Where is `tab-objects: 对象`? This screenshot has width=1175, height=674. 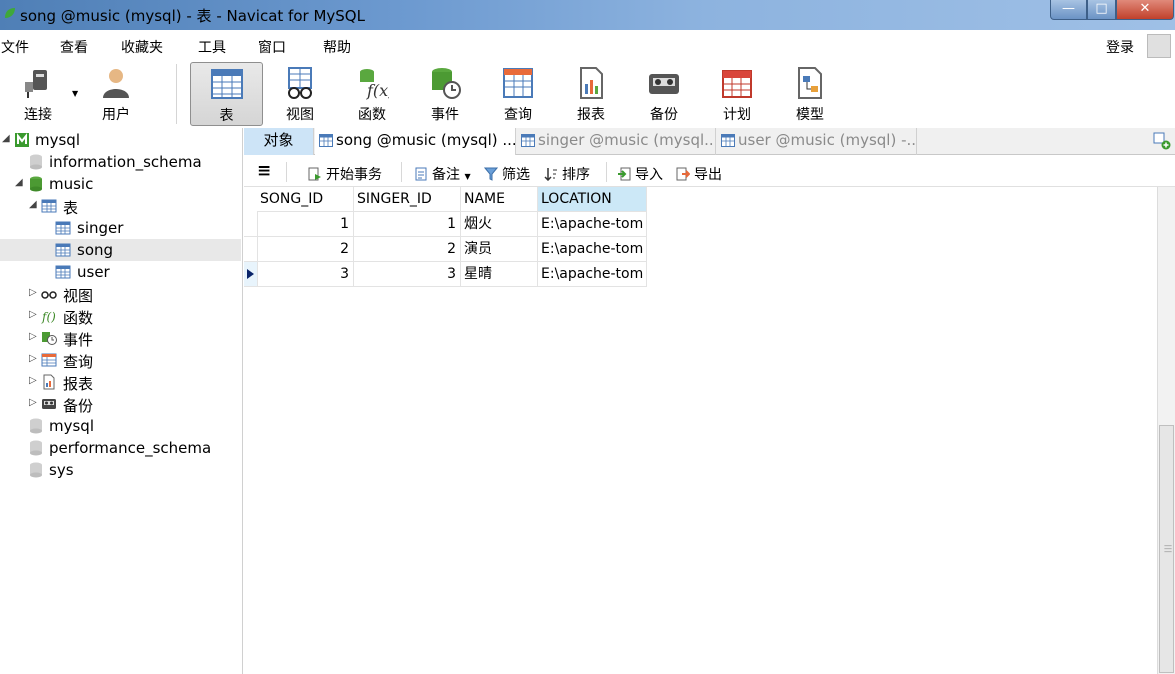
tab-objects: 对象 is located at coordinates (279, 141).